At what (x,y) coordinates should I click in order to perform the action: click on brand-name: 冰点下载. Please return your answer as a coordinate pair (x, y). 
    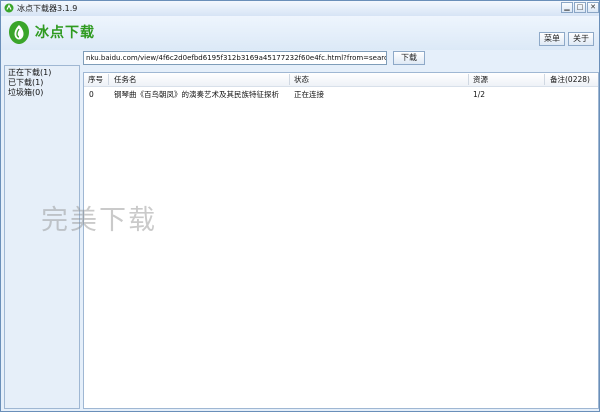
    Looking at the image, I should click on (65, 33).